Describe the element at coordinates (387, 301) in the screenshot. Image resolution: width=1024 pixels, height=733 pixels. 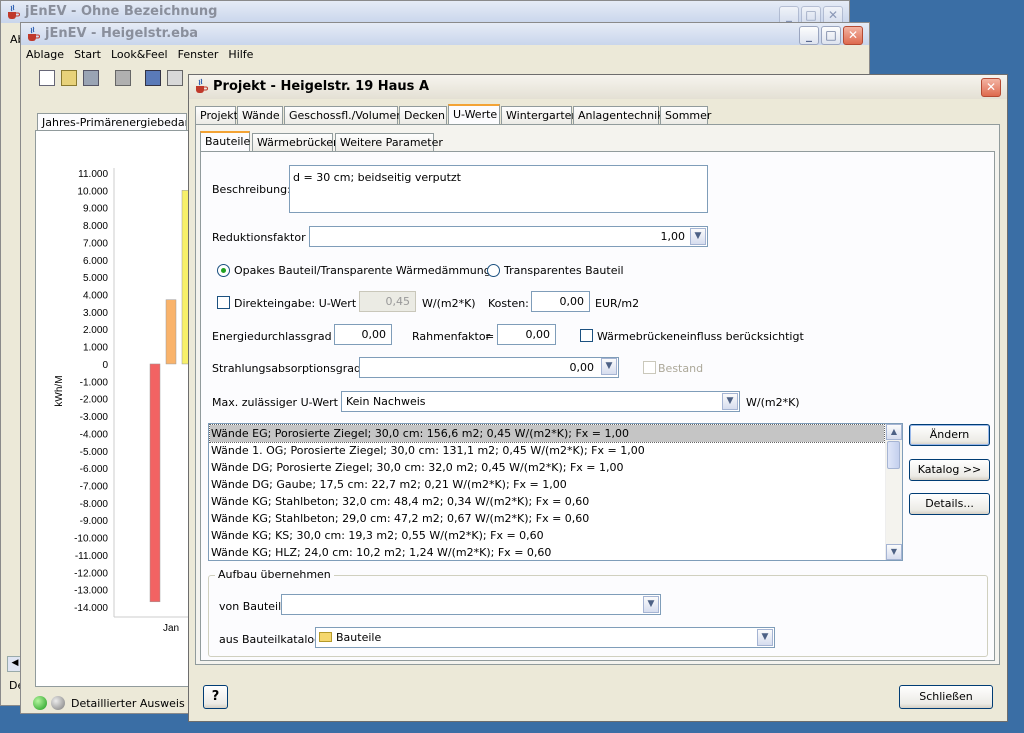
I see `u-wert-field: 0,45` at that location.